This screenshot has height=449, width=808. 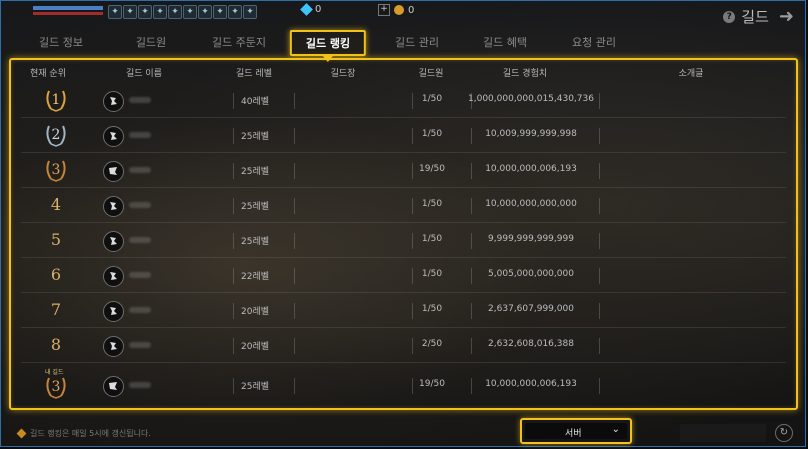 What do you see at coordinates (784, 433) in the screenshot?
I see `refresh-icon: ↻` at bounding box center [784, 433].